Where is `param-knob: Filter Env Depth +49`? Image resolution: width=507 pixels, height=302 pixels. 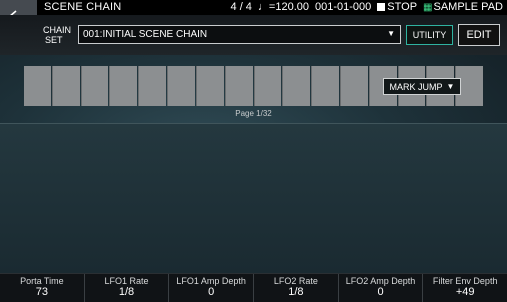 param-knob: Filter Env Depth +49 is located at coordinates (464, 288).